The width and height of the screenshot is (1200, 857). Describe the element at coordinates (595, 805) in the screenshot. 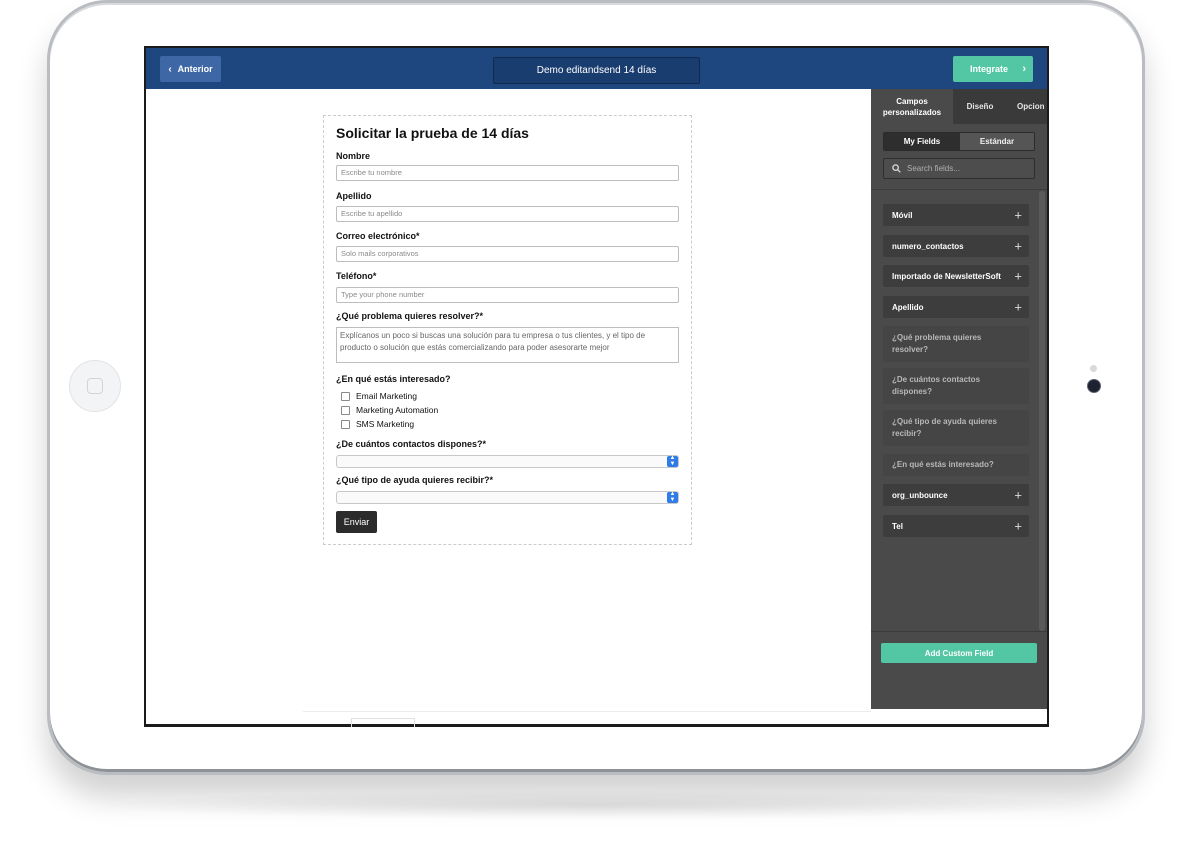

I see `tablet-shadow` at that location.